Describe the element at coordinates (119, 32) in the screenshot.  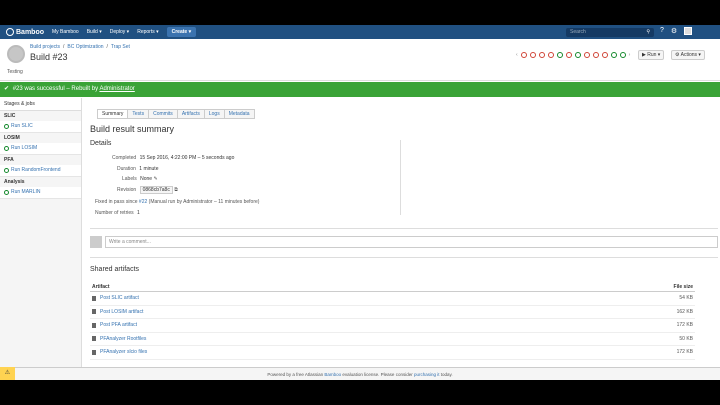
I see `nav-deploy: Deploy` at that location.